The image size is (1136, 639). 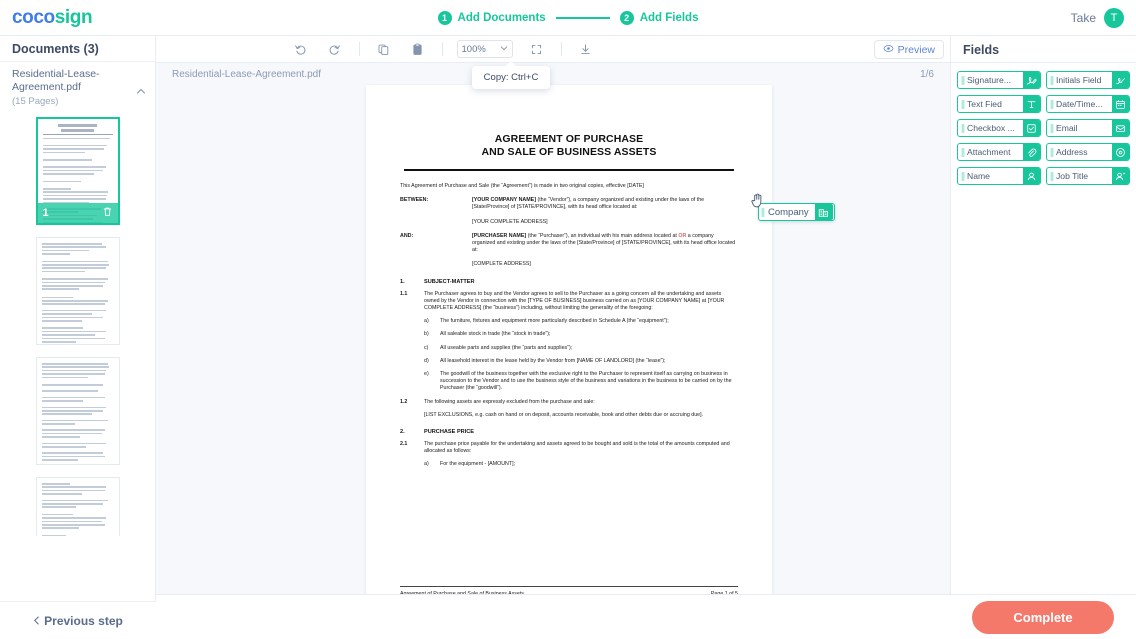 I want to click on between-label: BETWEEN:, so click(x=414, y=200).